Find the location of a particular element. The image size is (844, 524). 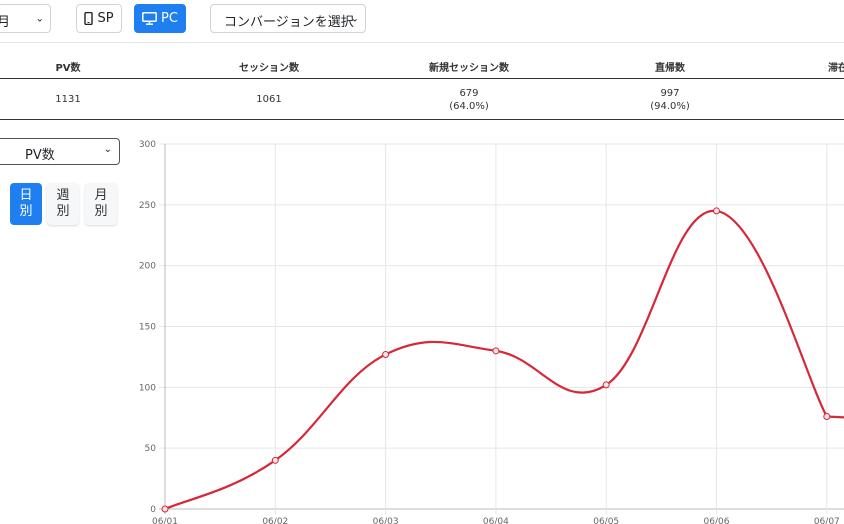

y-tick-label: 0 is located at coordinates (153, 510).